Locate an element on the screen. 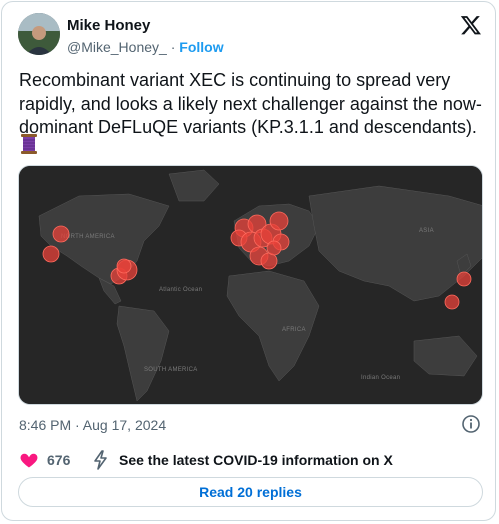  x-logo-icon is located at coordinates (471, 25).